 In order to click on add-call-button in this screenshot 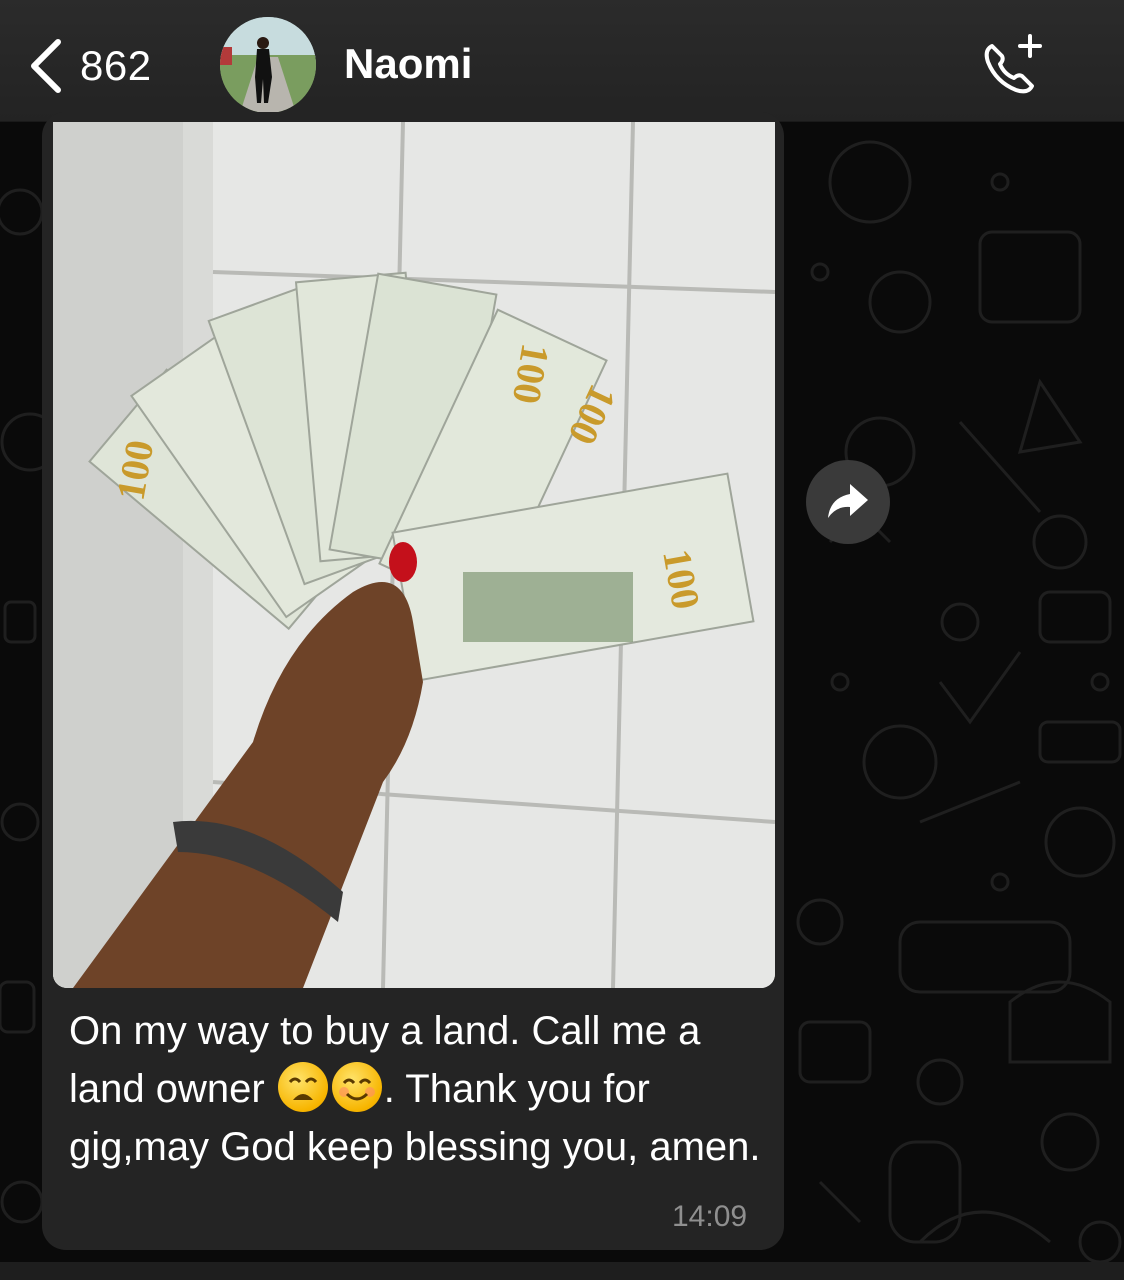, I will do `click(1014, 65)`.